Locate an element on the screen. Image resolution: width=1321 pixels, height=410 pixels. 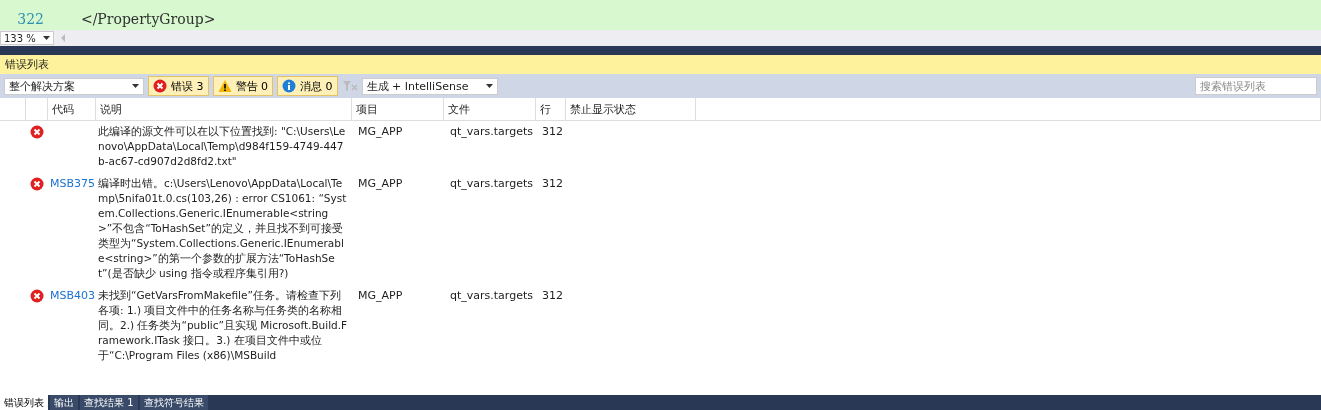
code-line: </PropertyGroup> is located at coordinates (147, 19).